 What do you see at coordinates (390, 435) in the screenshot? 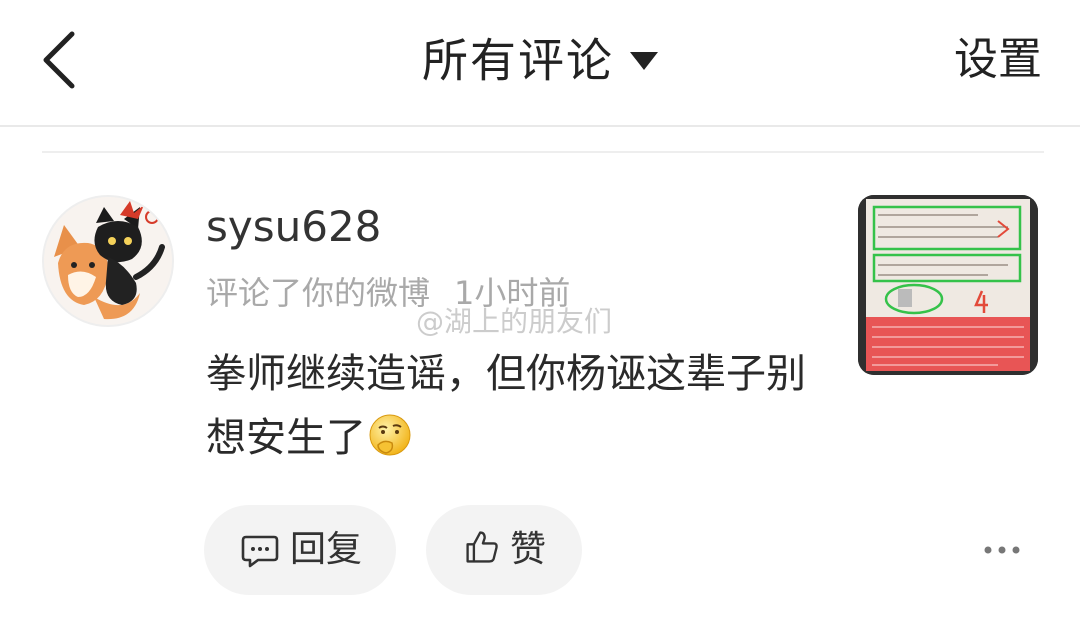
I see `thinking-emoji-icon` at bounding box center [390, 435].